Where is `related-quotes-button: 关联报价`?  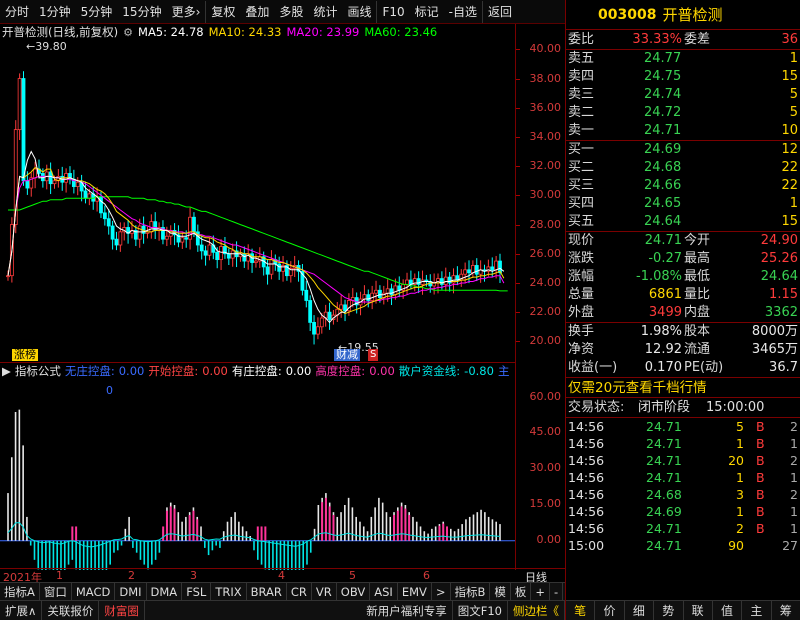
related-quotes-button: 关联报价 is located at coordinates (71, 610).